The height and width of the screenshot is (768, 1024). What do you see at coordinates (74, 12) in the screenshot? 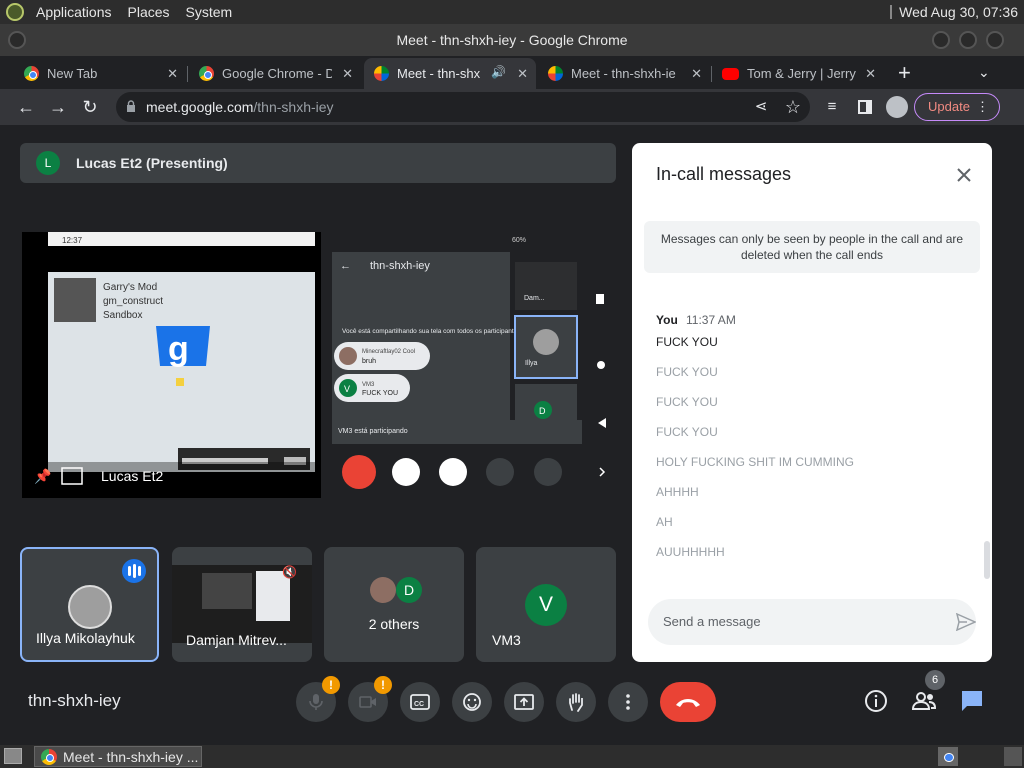
I see `menu-applications: Applications` at bounding box center [74, 12].